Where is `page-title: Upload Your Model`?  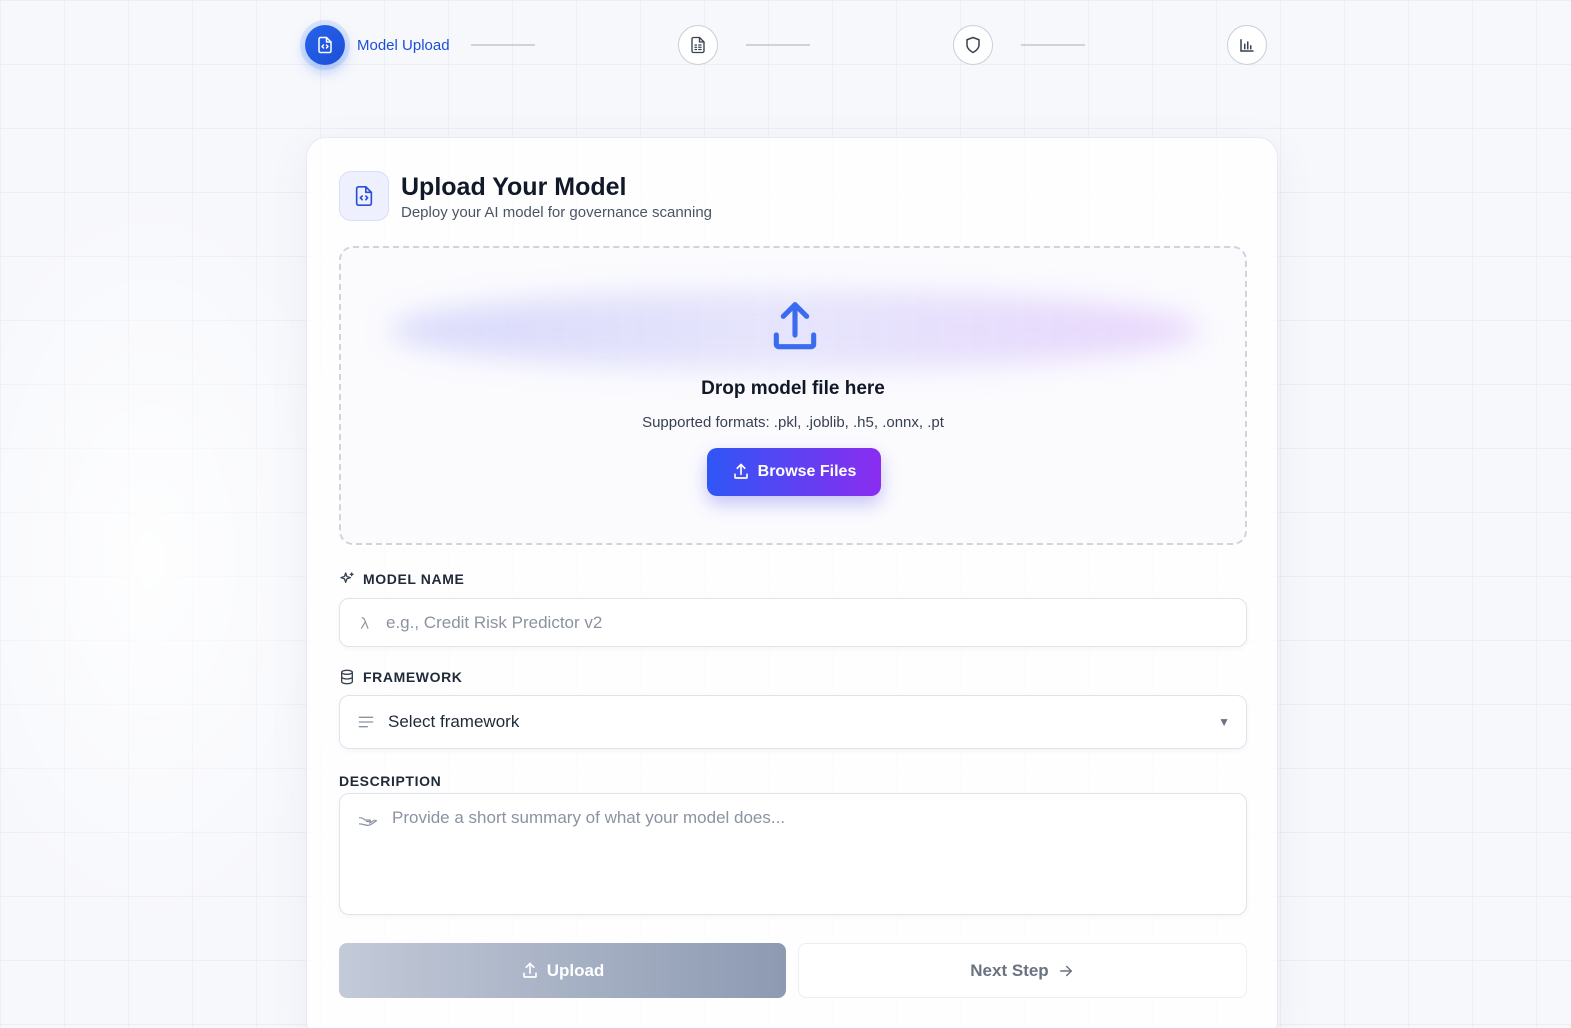
page-title: Upload Your Model is located at coordinates (514, 186).